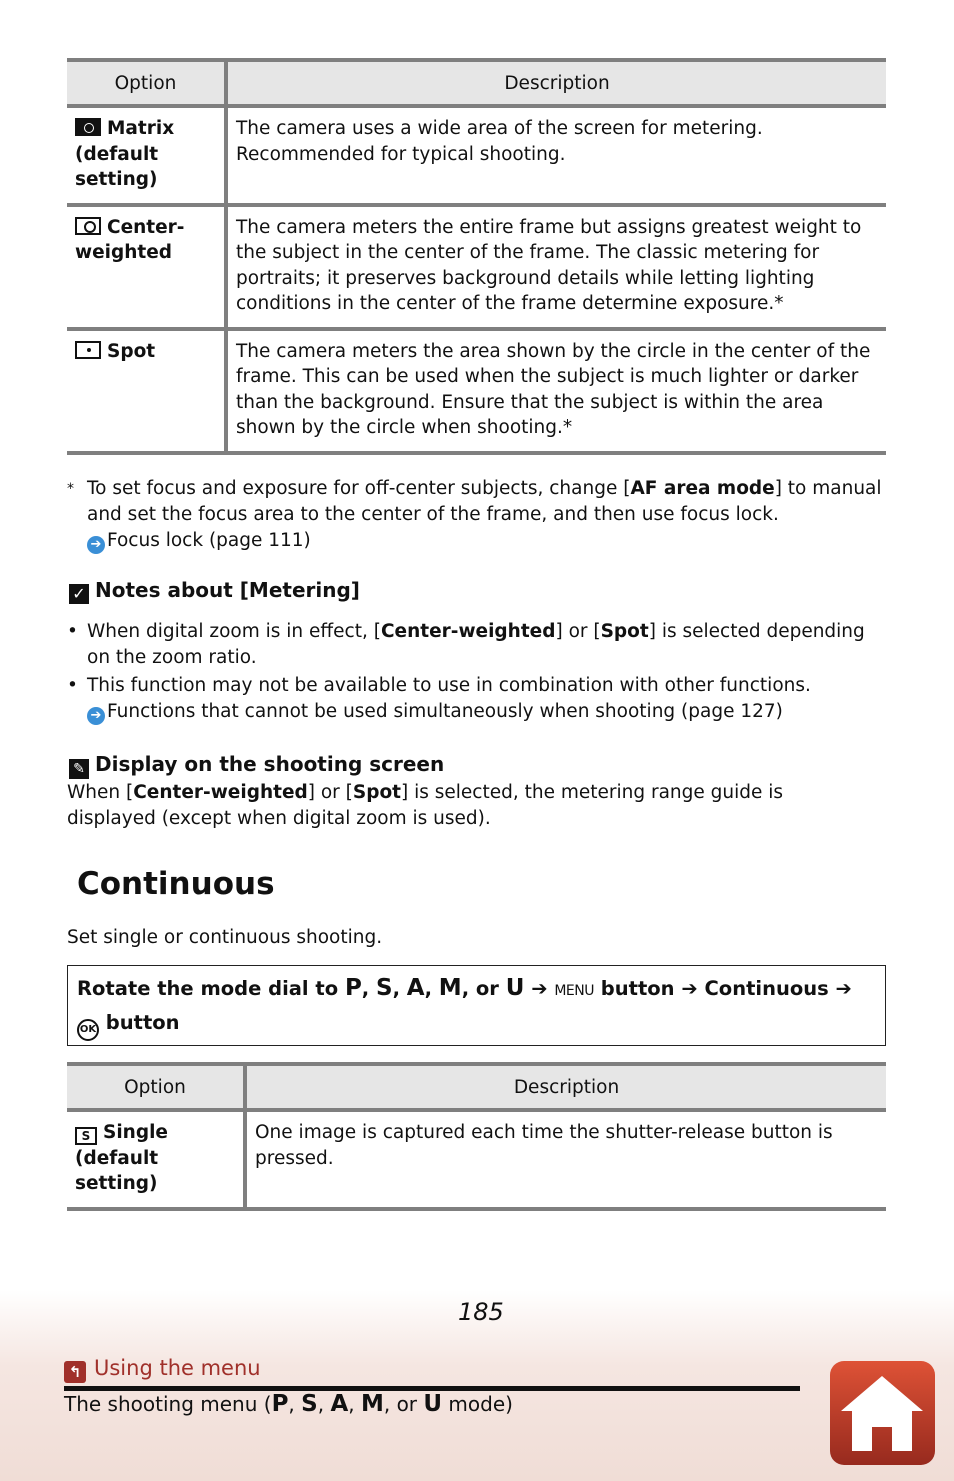 The image size is (954, 1481). I want to click on single-frame-icon: S, so click(86, 1136).